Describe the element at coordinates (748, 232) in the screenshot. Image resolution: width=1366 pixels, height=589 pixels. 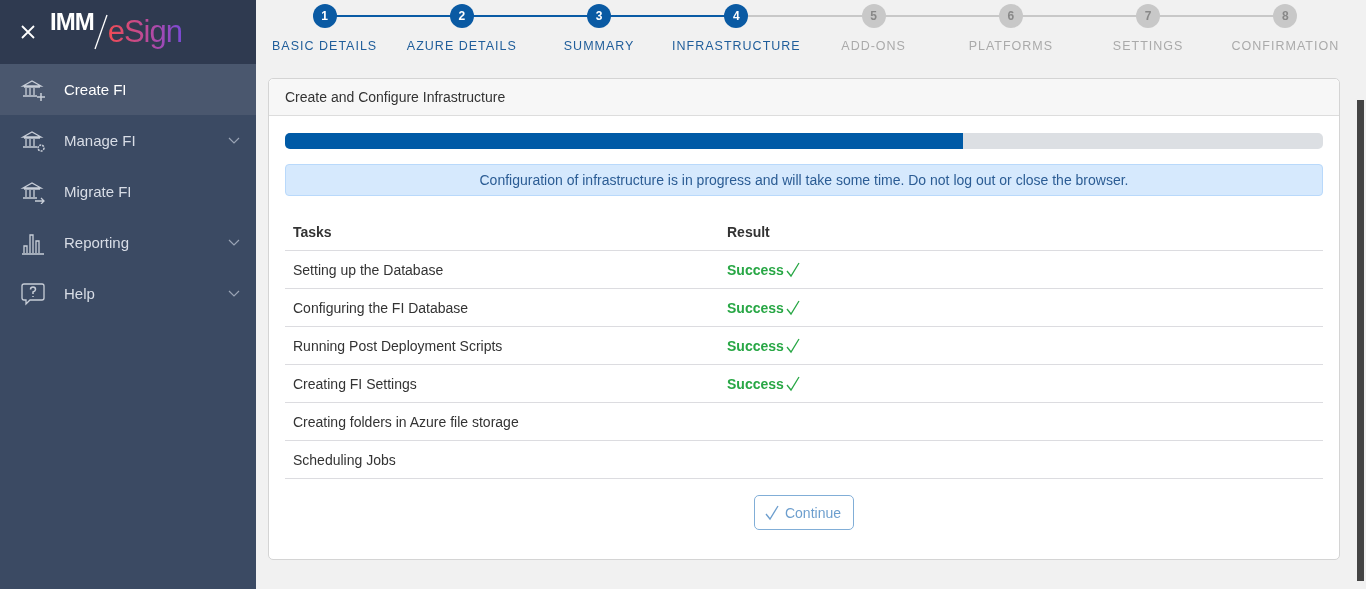
I see `column-header: Result` at that location.